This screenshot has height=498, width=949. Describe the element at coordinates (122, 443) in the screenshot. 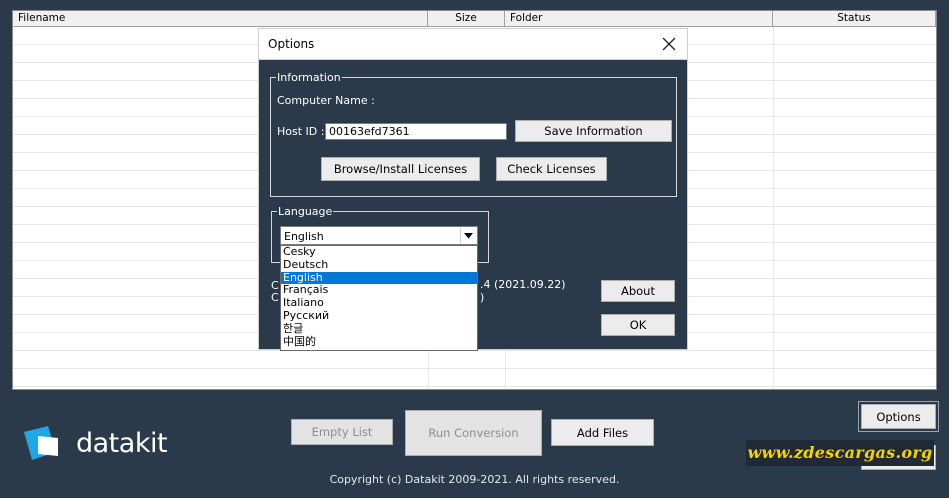

I see `logo-text: datakit` at that location.